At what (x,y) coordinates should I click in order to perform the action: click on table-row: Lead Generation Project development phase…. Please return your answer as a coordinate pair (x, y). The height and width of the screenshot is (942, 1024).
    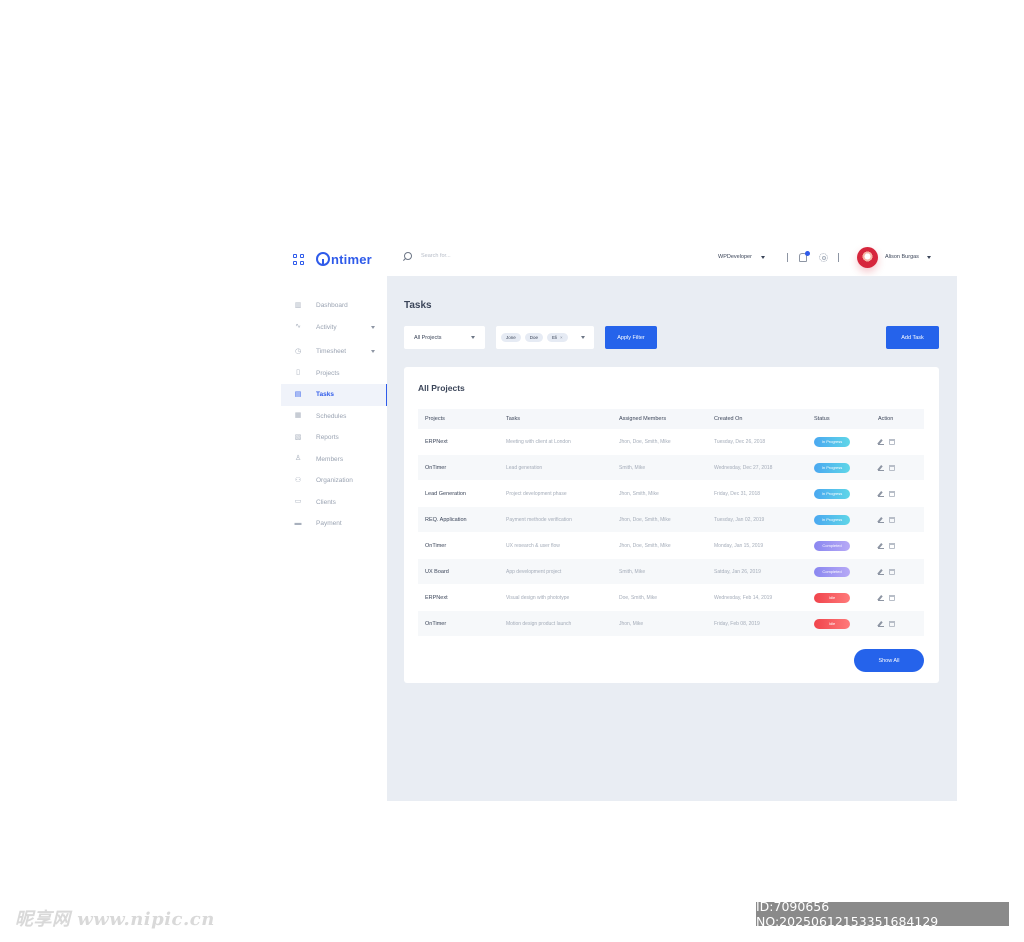
    Looking at the image, I should click on (671, 494).